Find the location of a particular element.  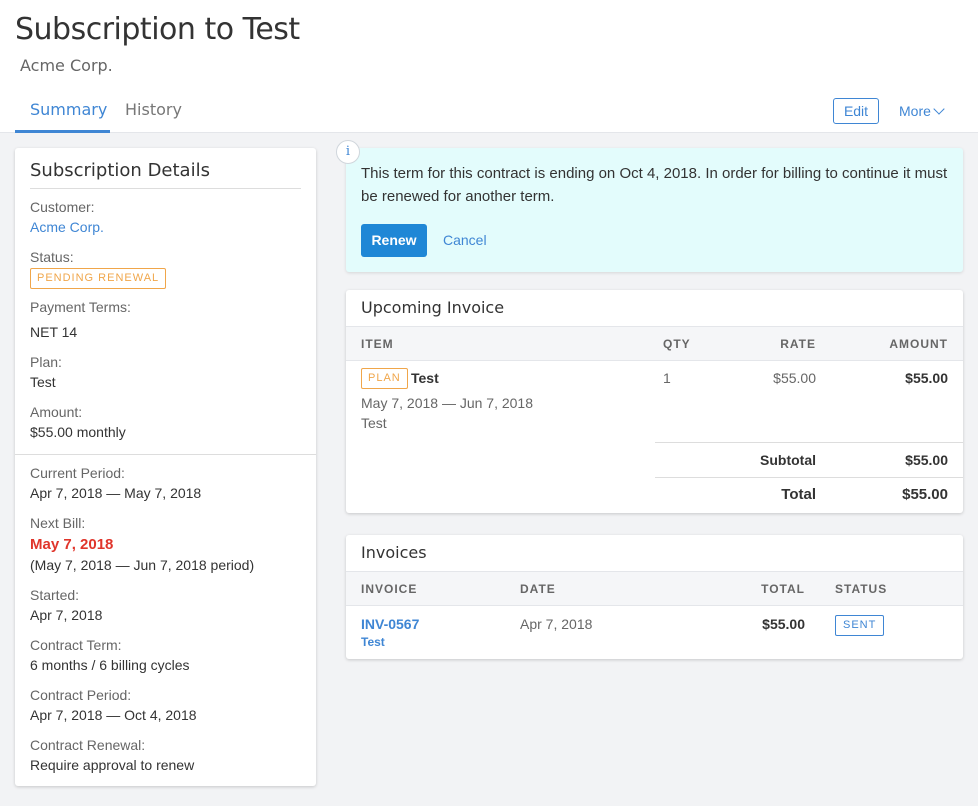

column-header-total: TOTAL is located at coordinates (783, 589).